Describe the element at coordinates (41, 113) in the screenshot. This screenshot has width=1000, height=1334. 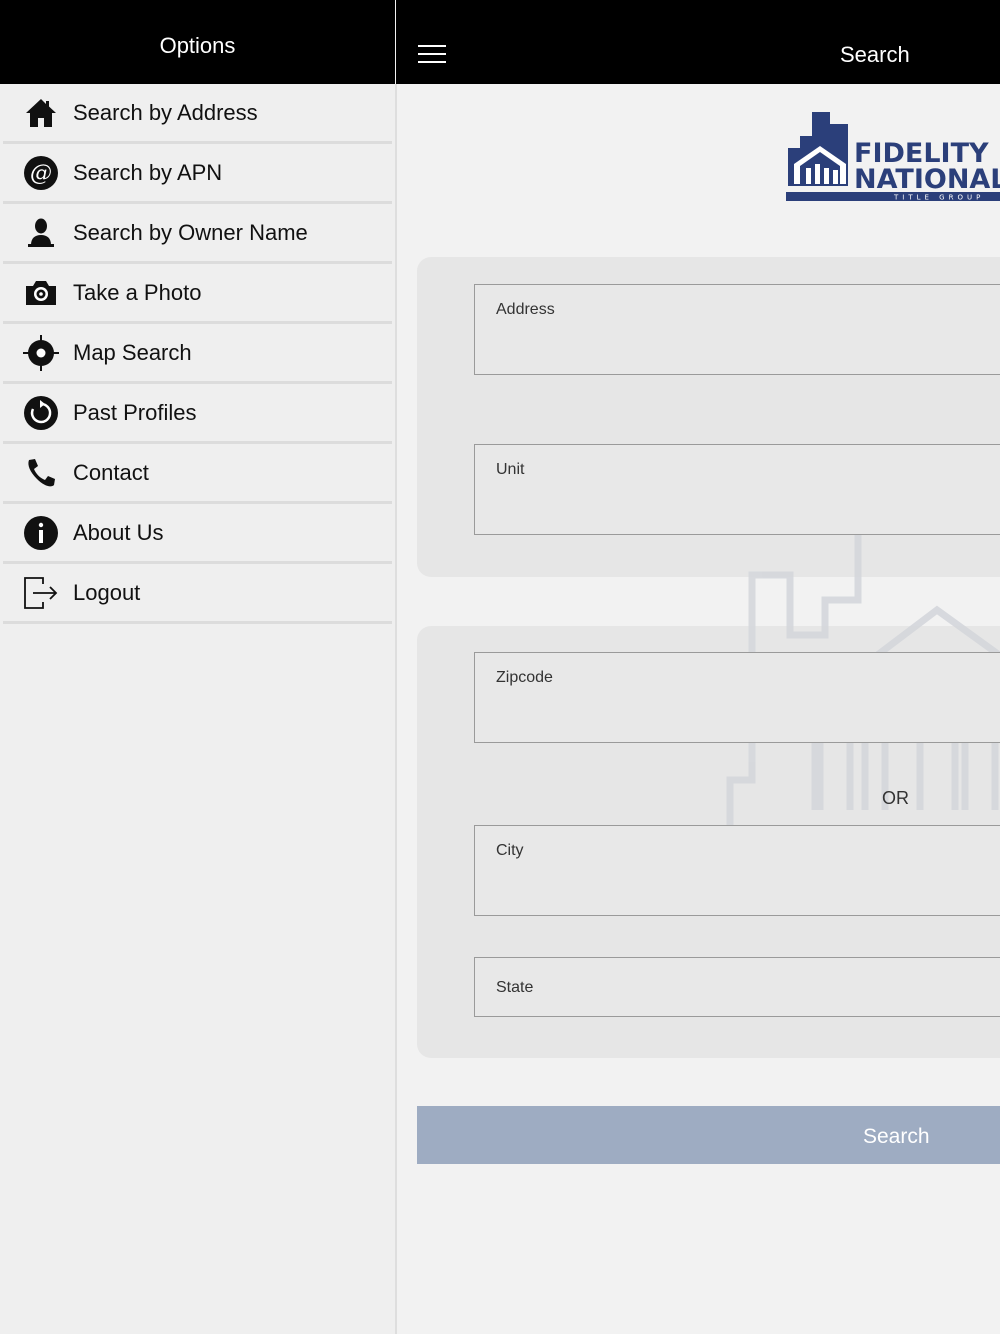
I see `home-icon` at that location.